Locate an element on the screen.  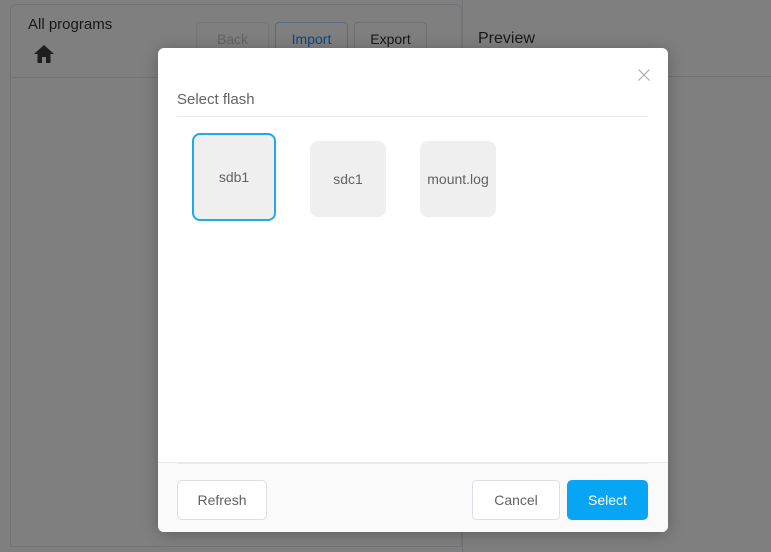
device-card-label: sdb1 is located at coordinates (234, 177).